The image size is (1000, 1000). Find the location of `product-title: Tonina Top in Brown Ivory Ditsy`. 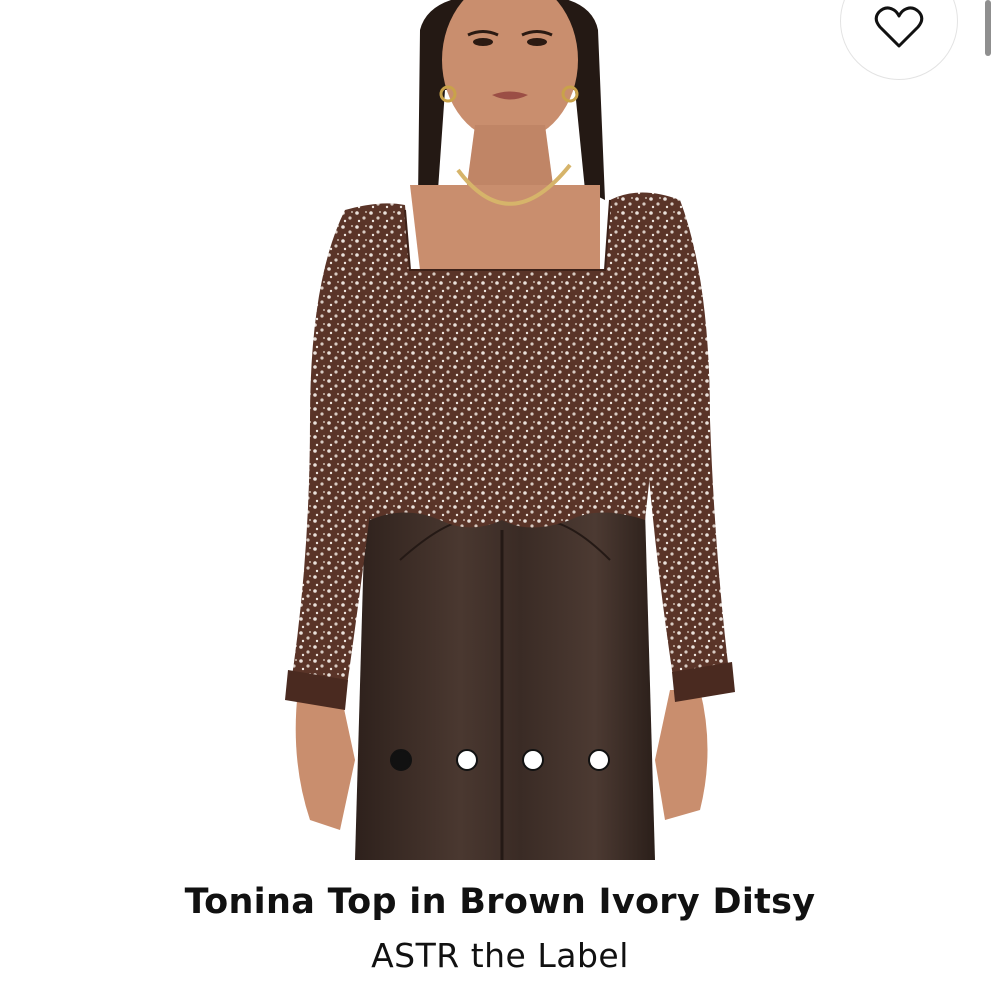

product-title: Tonina Top in Brown Ivory Ditsy is located at coordinates (500, 902).